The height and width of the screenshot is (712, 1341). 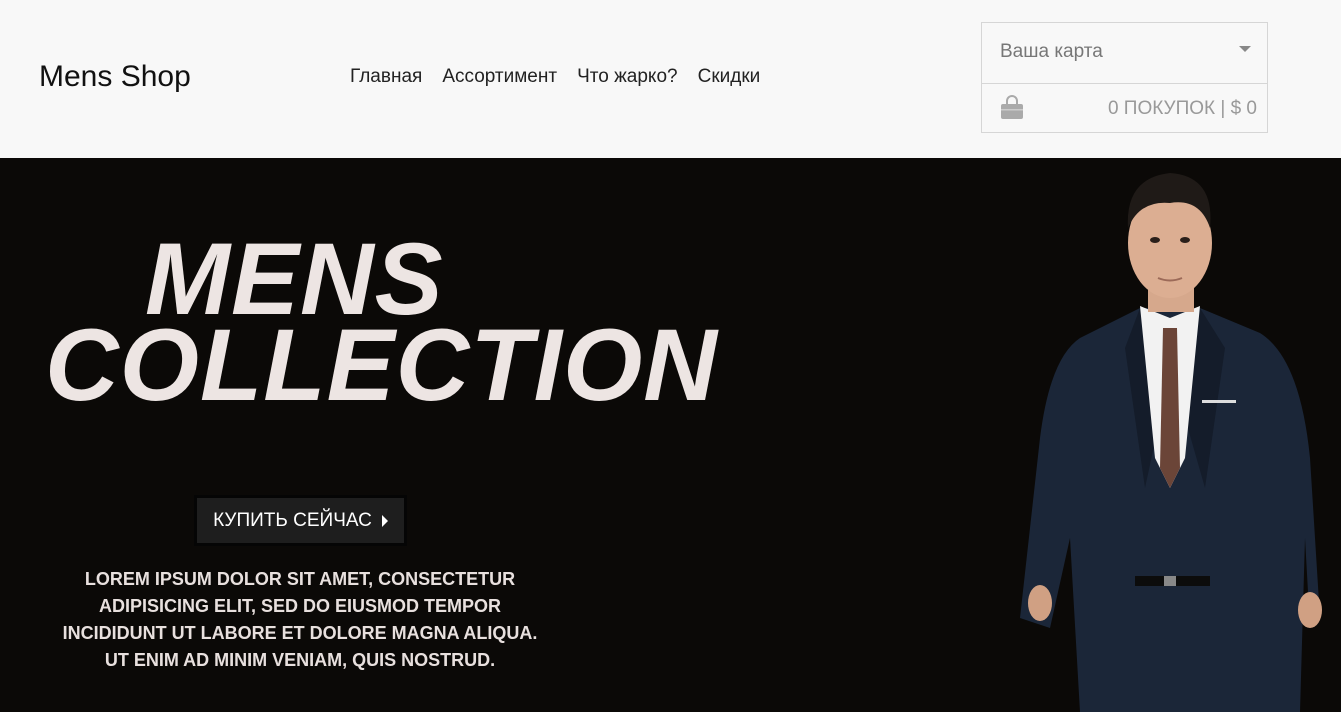 What do you see at coordinates (729, 77) in the screenshot?
I see `nav-item-sales: Скидки` at bounding box center [729, 77].